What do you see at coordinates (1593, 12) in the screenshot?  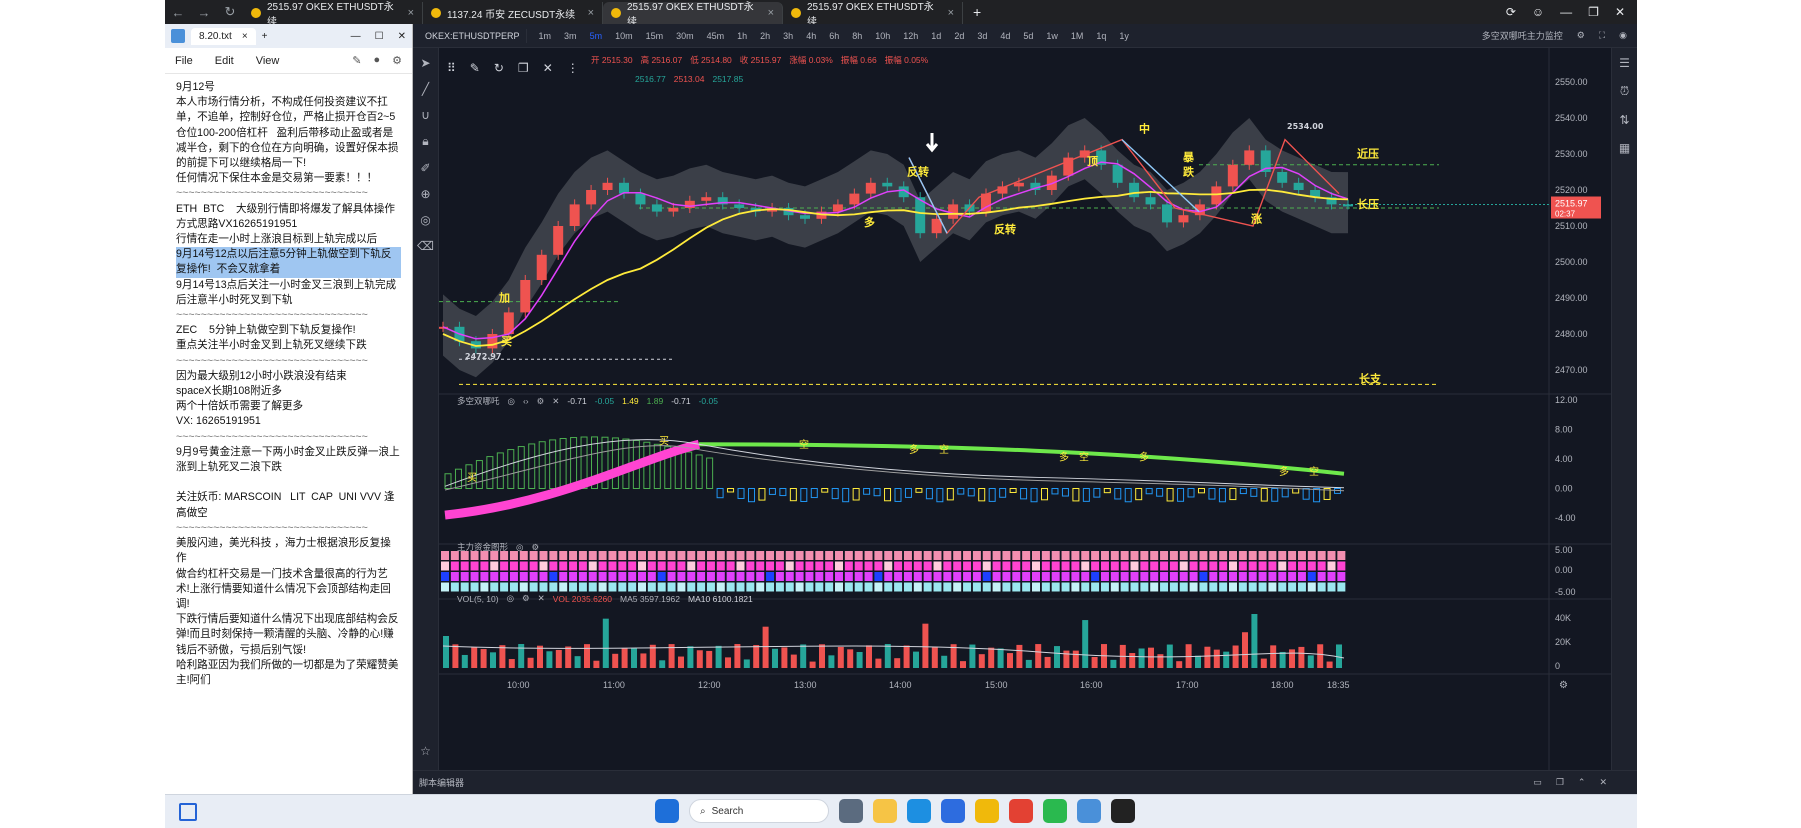 I see `restore-icon: ❐` at bounding box center [1593, 12].